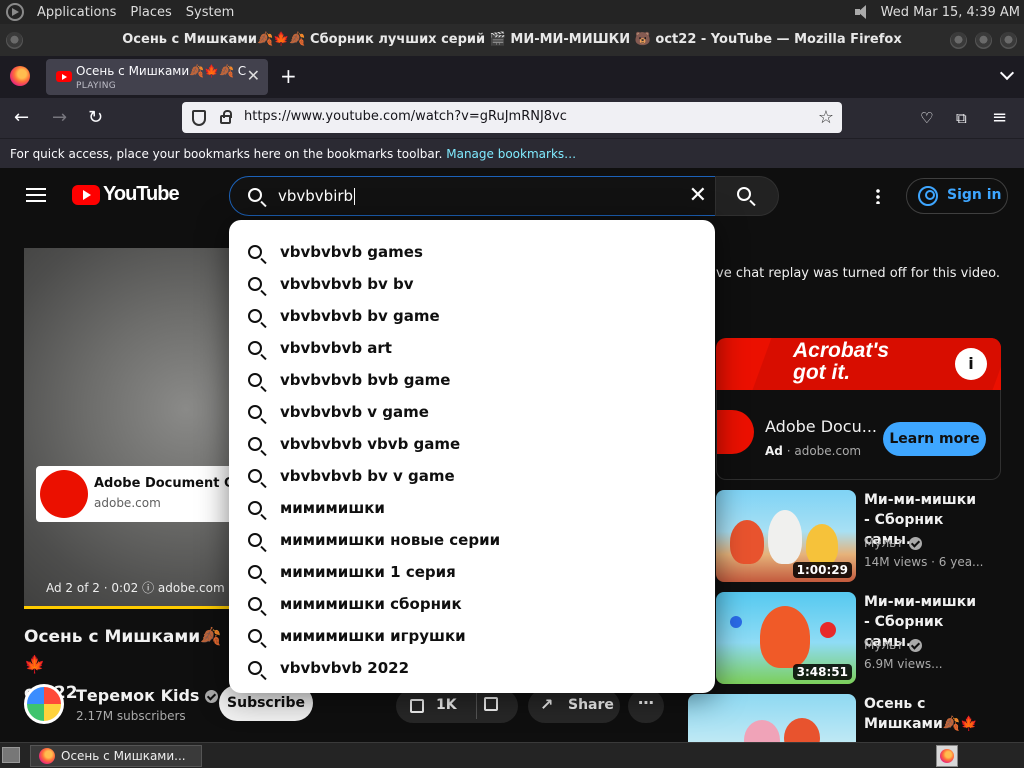  I want to click on minimize-button, so click(958, 40).